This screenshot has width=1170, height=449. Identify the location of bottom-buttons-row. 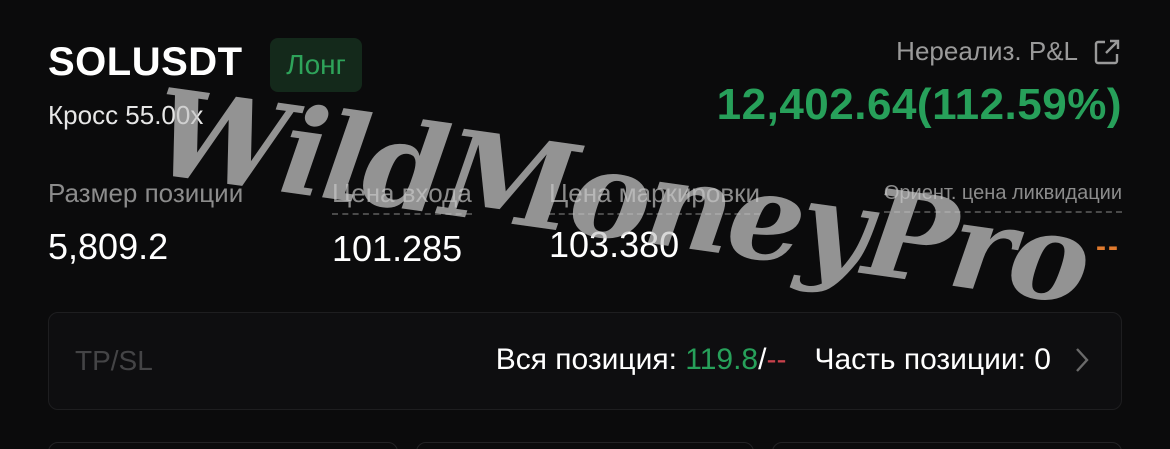
(585, 445).